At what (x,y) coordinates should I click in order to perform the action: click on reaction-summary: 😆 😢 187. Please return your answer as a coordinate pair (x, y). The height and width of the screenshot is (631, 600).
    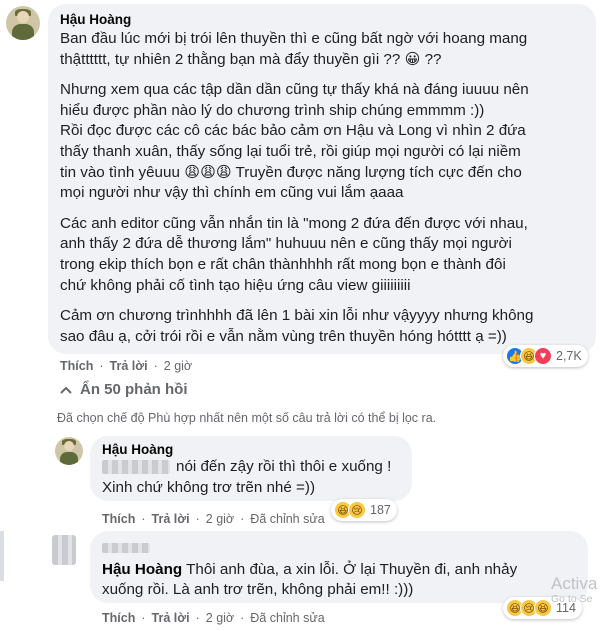
    Looking at the image, I should click on (364, 510).